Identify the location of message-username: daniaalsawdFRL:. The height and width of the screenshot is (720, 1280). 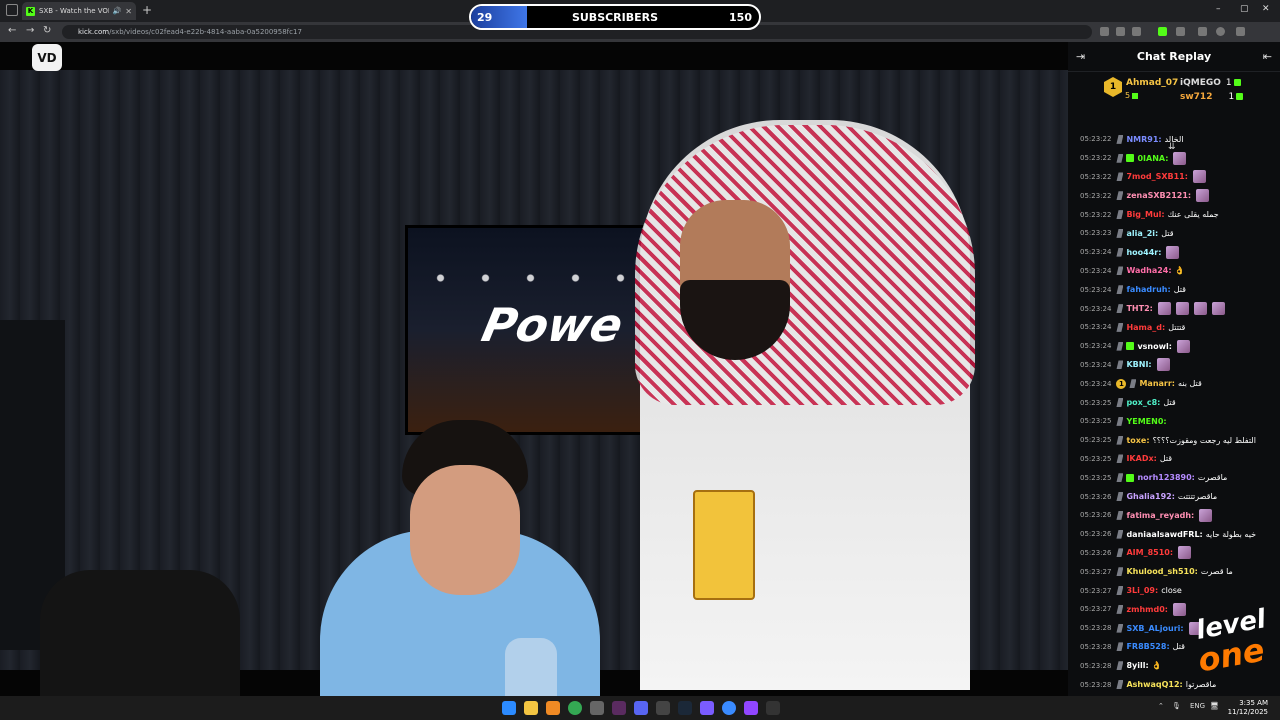
(1164, 534).